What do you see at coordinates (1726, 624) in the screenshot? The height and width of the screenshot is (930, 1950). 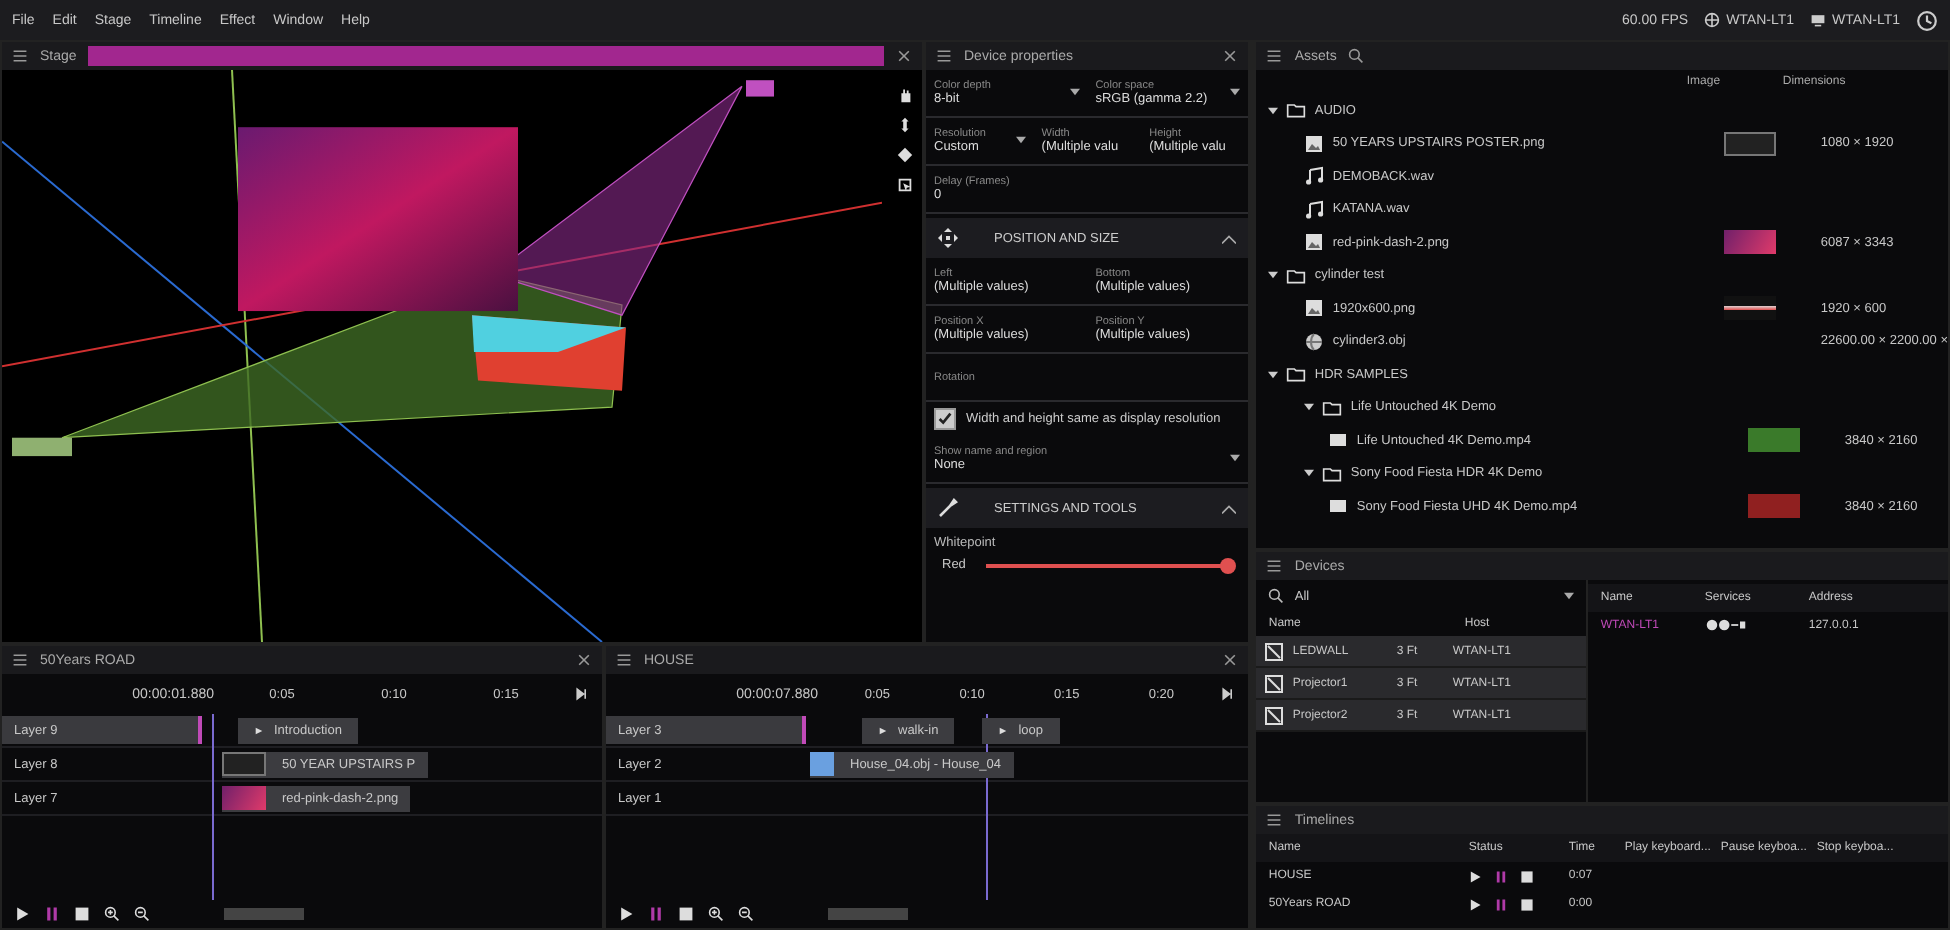 I see `service-icons-drawing` at bounding box center [1726, 624].